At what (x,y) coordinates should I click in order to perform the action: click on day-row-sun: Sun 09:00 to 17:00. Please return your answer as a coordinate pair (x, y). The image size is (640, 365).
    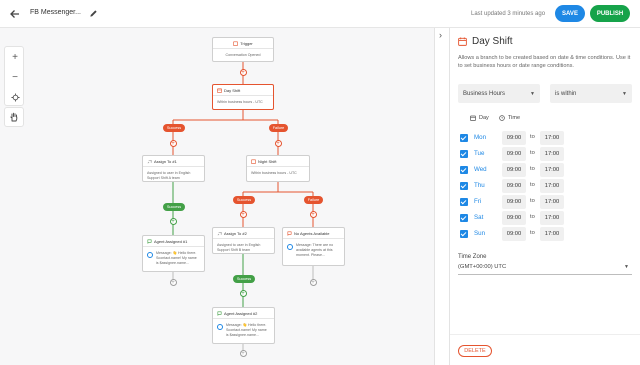
    Looking at the image, I should click on (545, 234).